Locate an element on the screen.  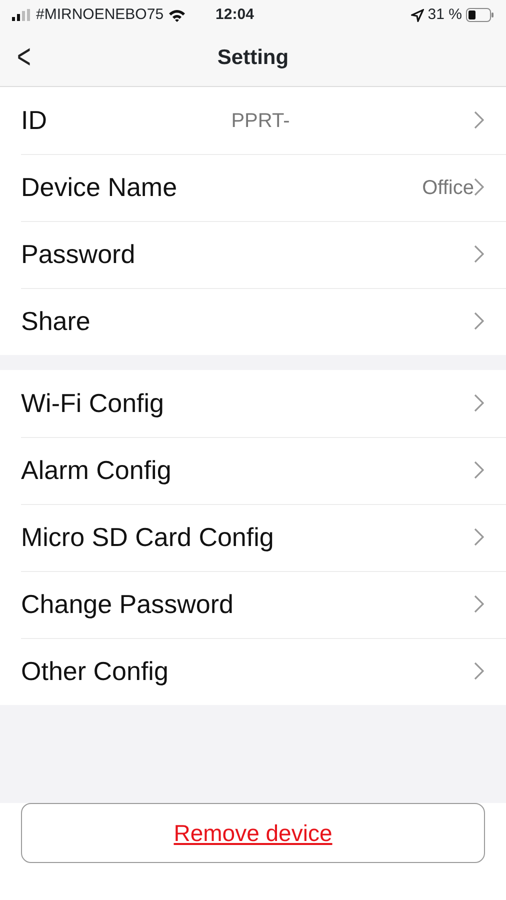
row-label: Alarm Config is located at coordinates (96, 470).